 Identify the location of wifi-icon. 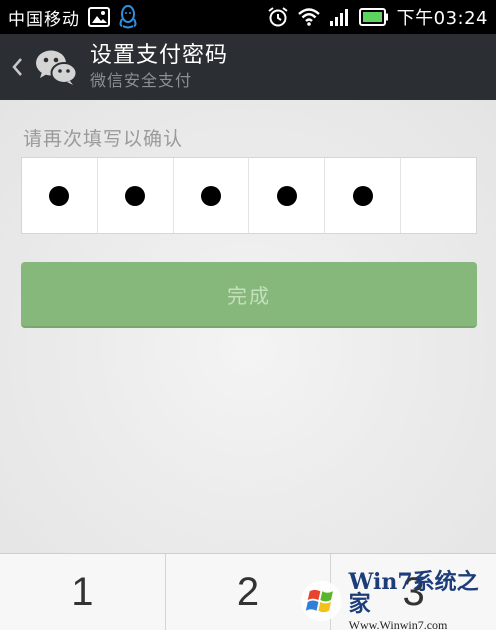
(309, 17).